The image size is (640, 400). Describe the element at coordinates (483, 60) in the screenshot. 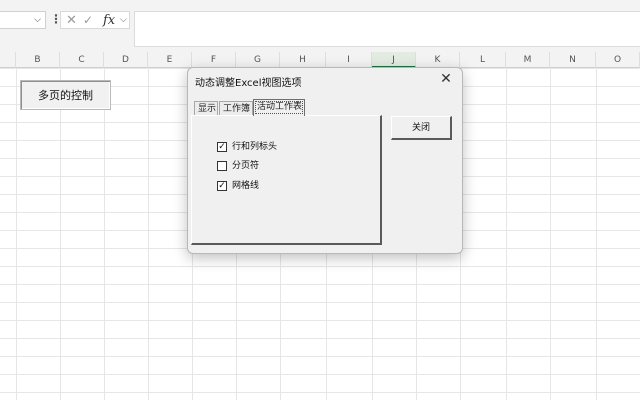

I see `column-header: L` at that location.